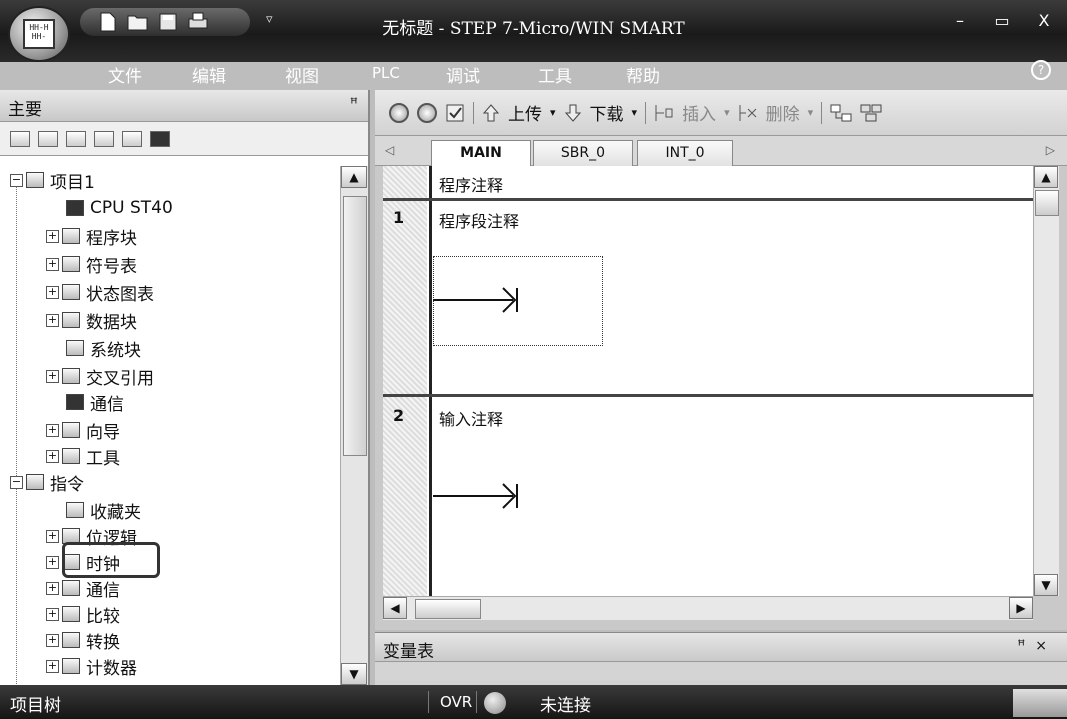 Image resolution: width=1067 pixels, height=719 pixels. Describe the element at coordinates (471, 184) in the screenshot. I see `program-comment: 程序注释` at that location.